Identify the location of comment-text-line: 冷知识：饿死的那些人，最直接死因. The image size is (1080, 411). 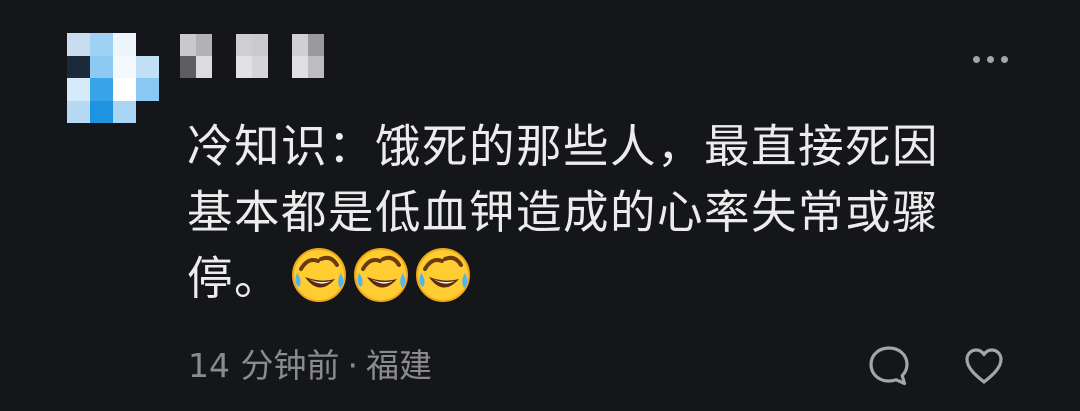
(563, 146).